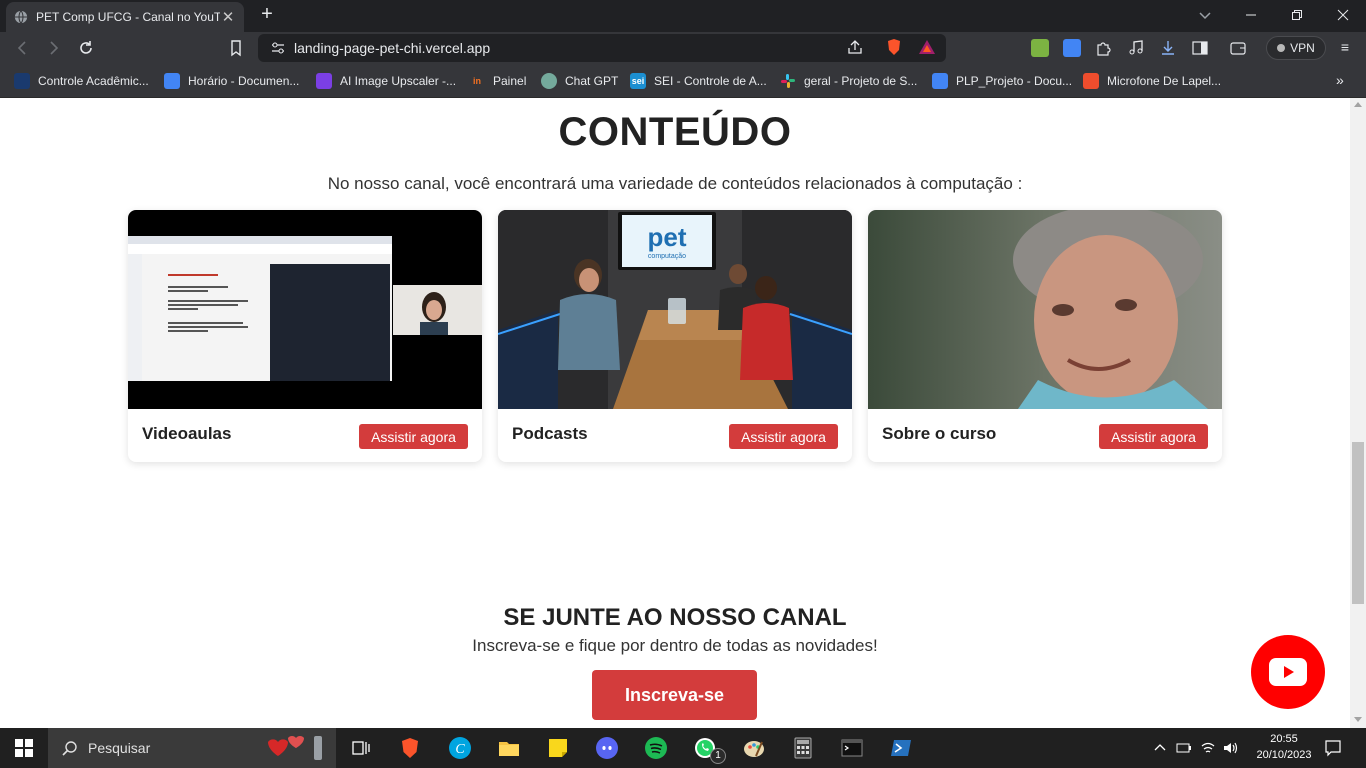 This screenshot has height=768, width=1366. Describe the element at coordinates (1136, 48) in the screenshot. I see `music-icon` at that location.